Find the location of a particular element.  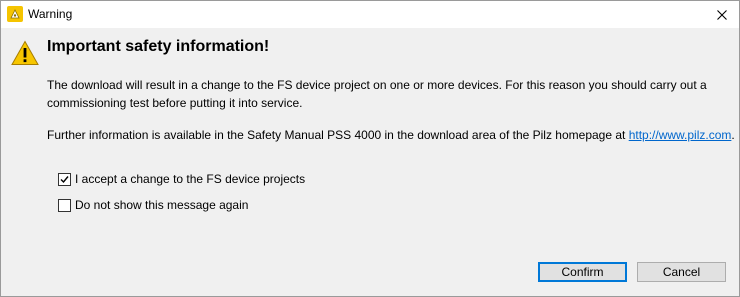

do-not-show-checkbox-row: Do not show this message again is located at coordinates (153, 205).